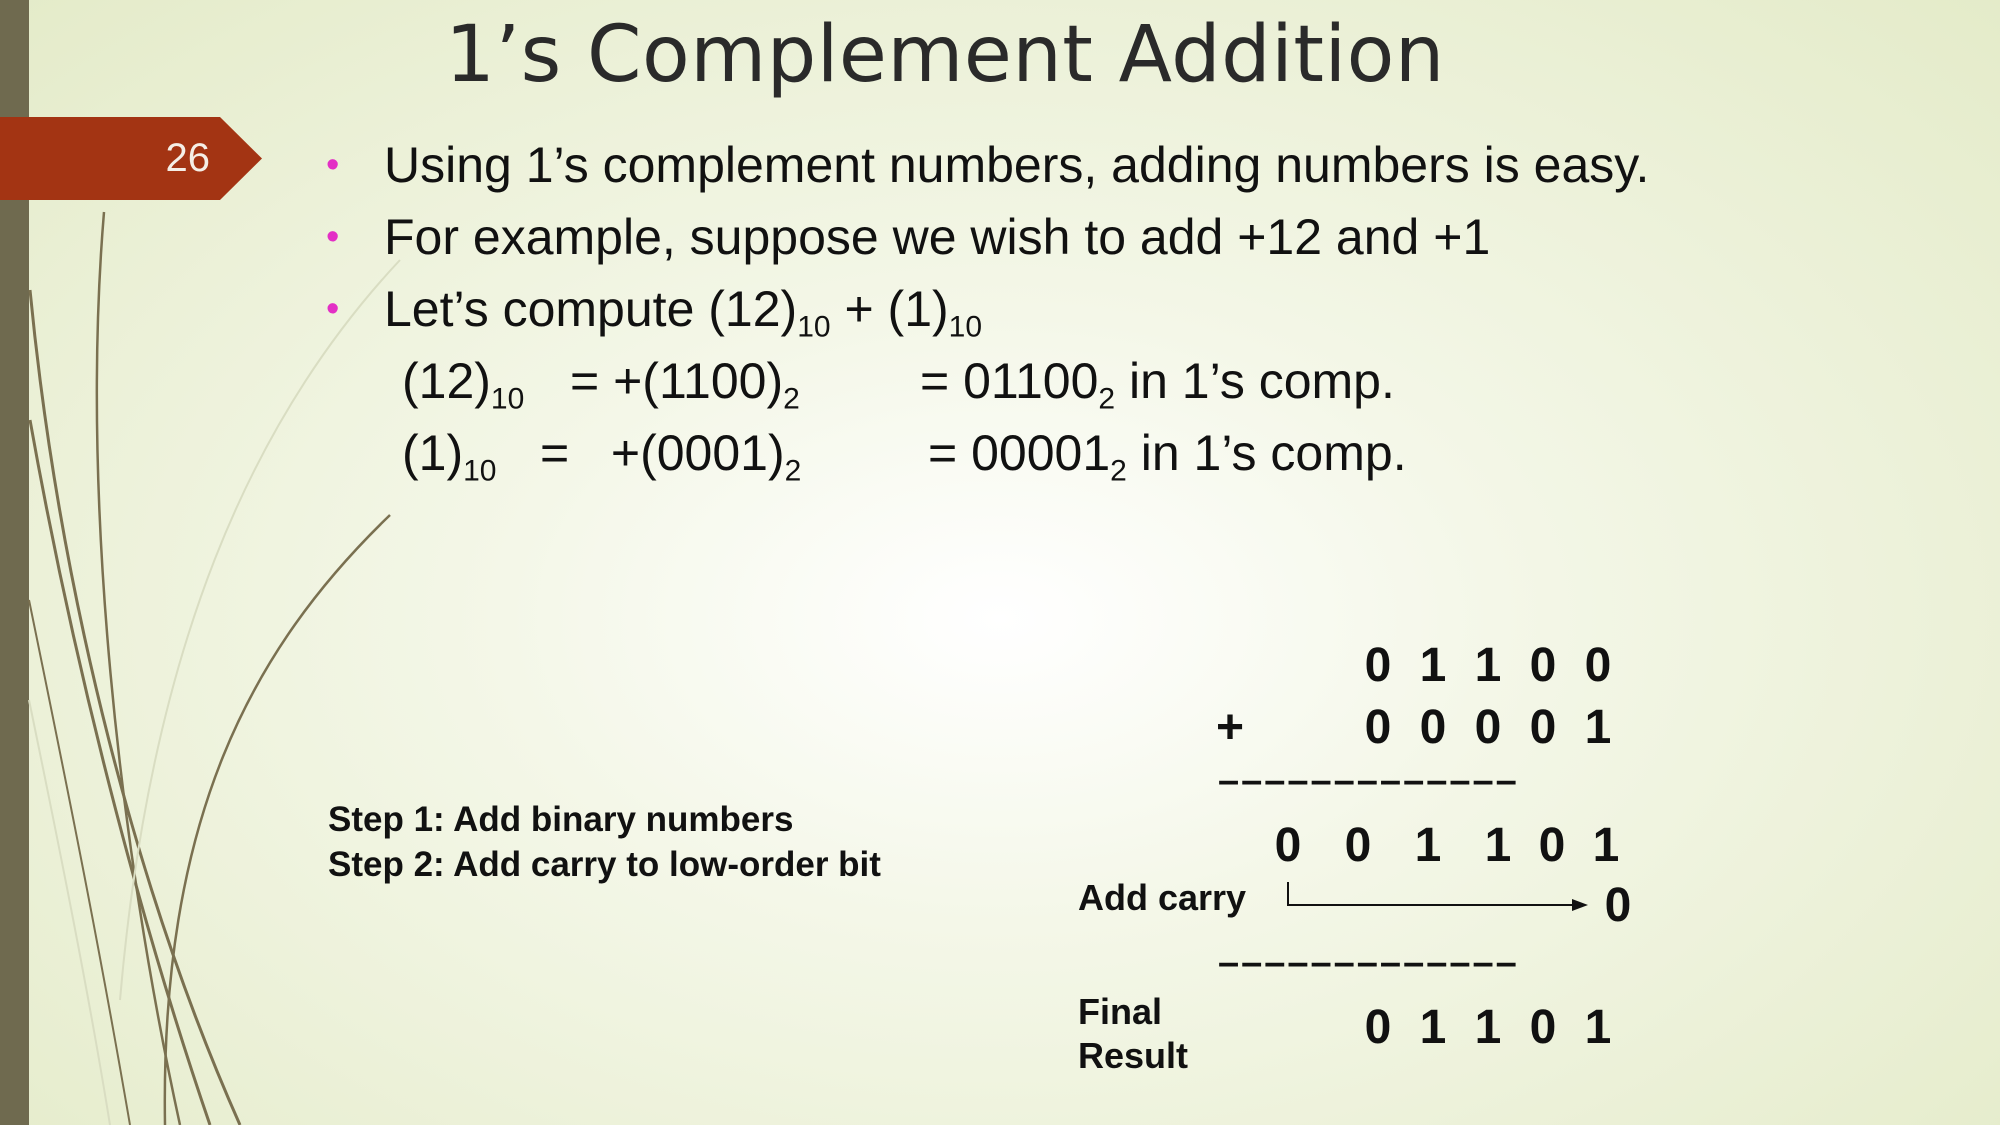  I want to click on carry-digit: 0, so click(1618, 905).